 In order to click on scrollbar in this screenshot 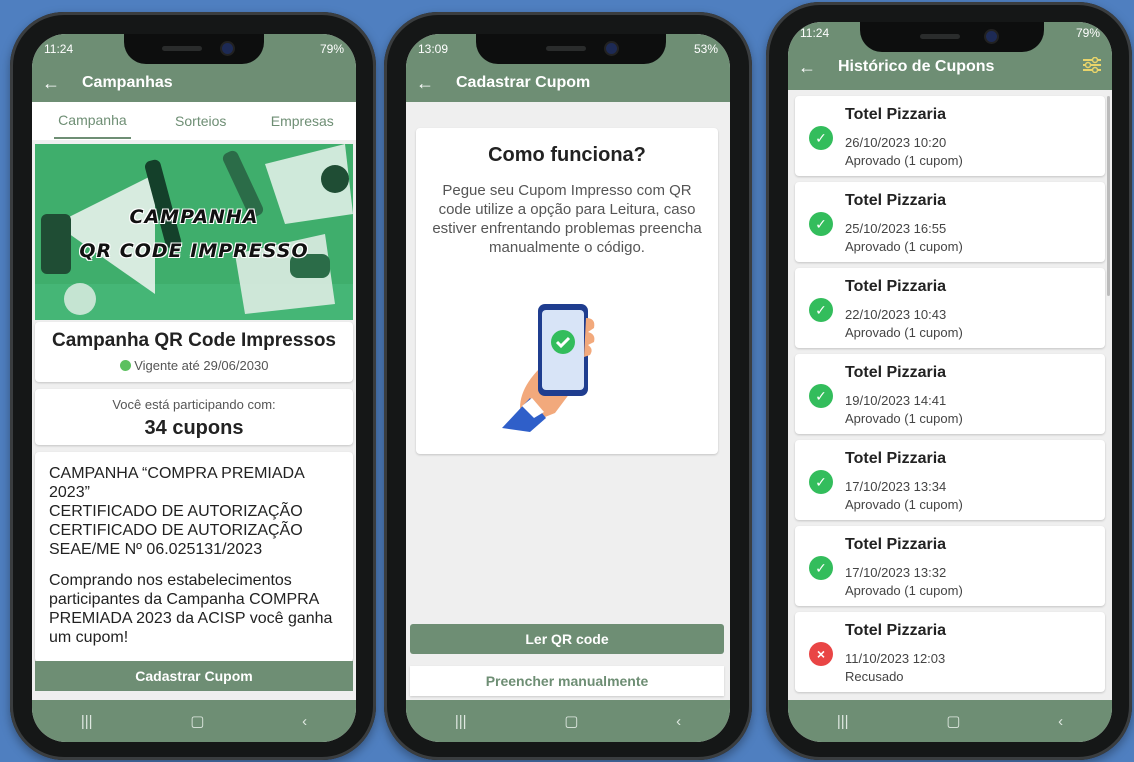, I will do `click(1108, 196)`.